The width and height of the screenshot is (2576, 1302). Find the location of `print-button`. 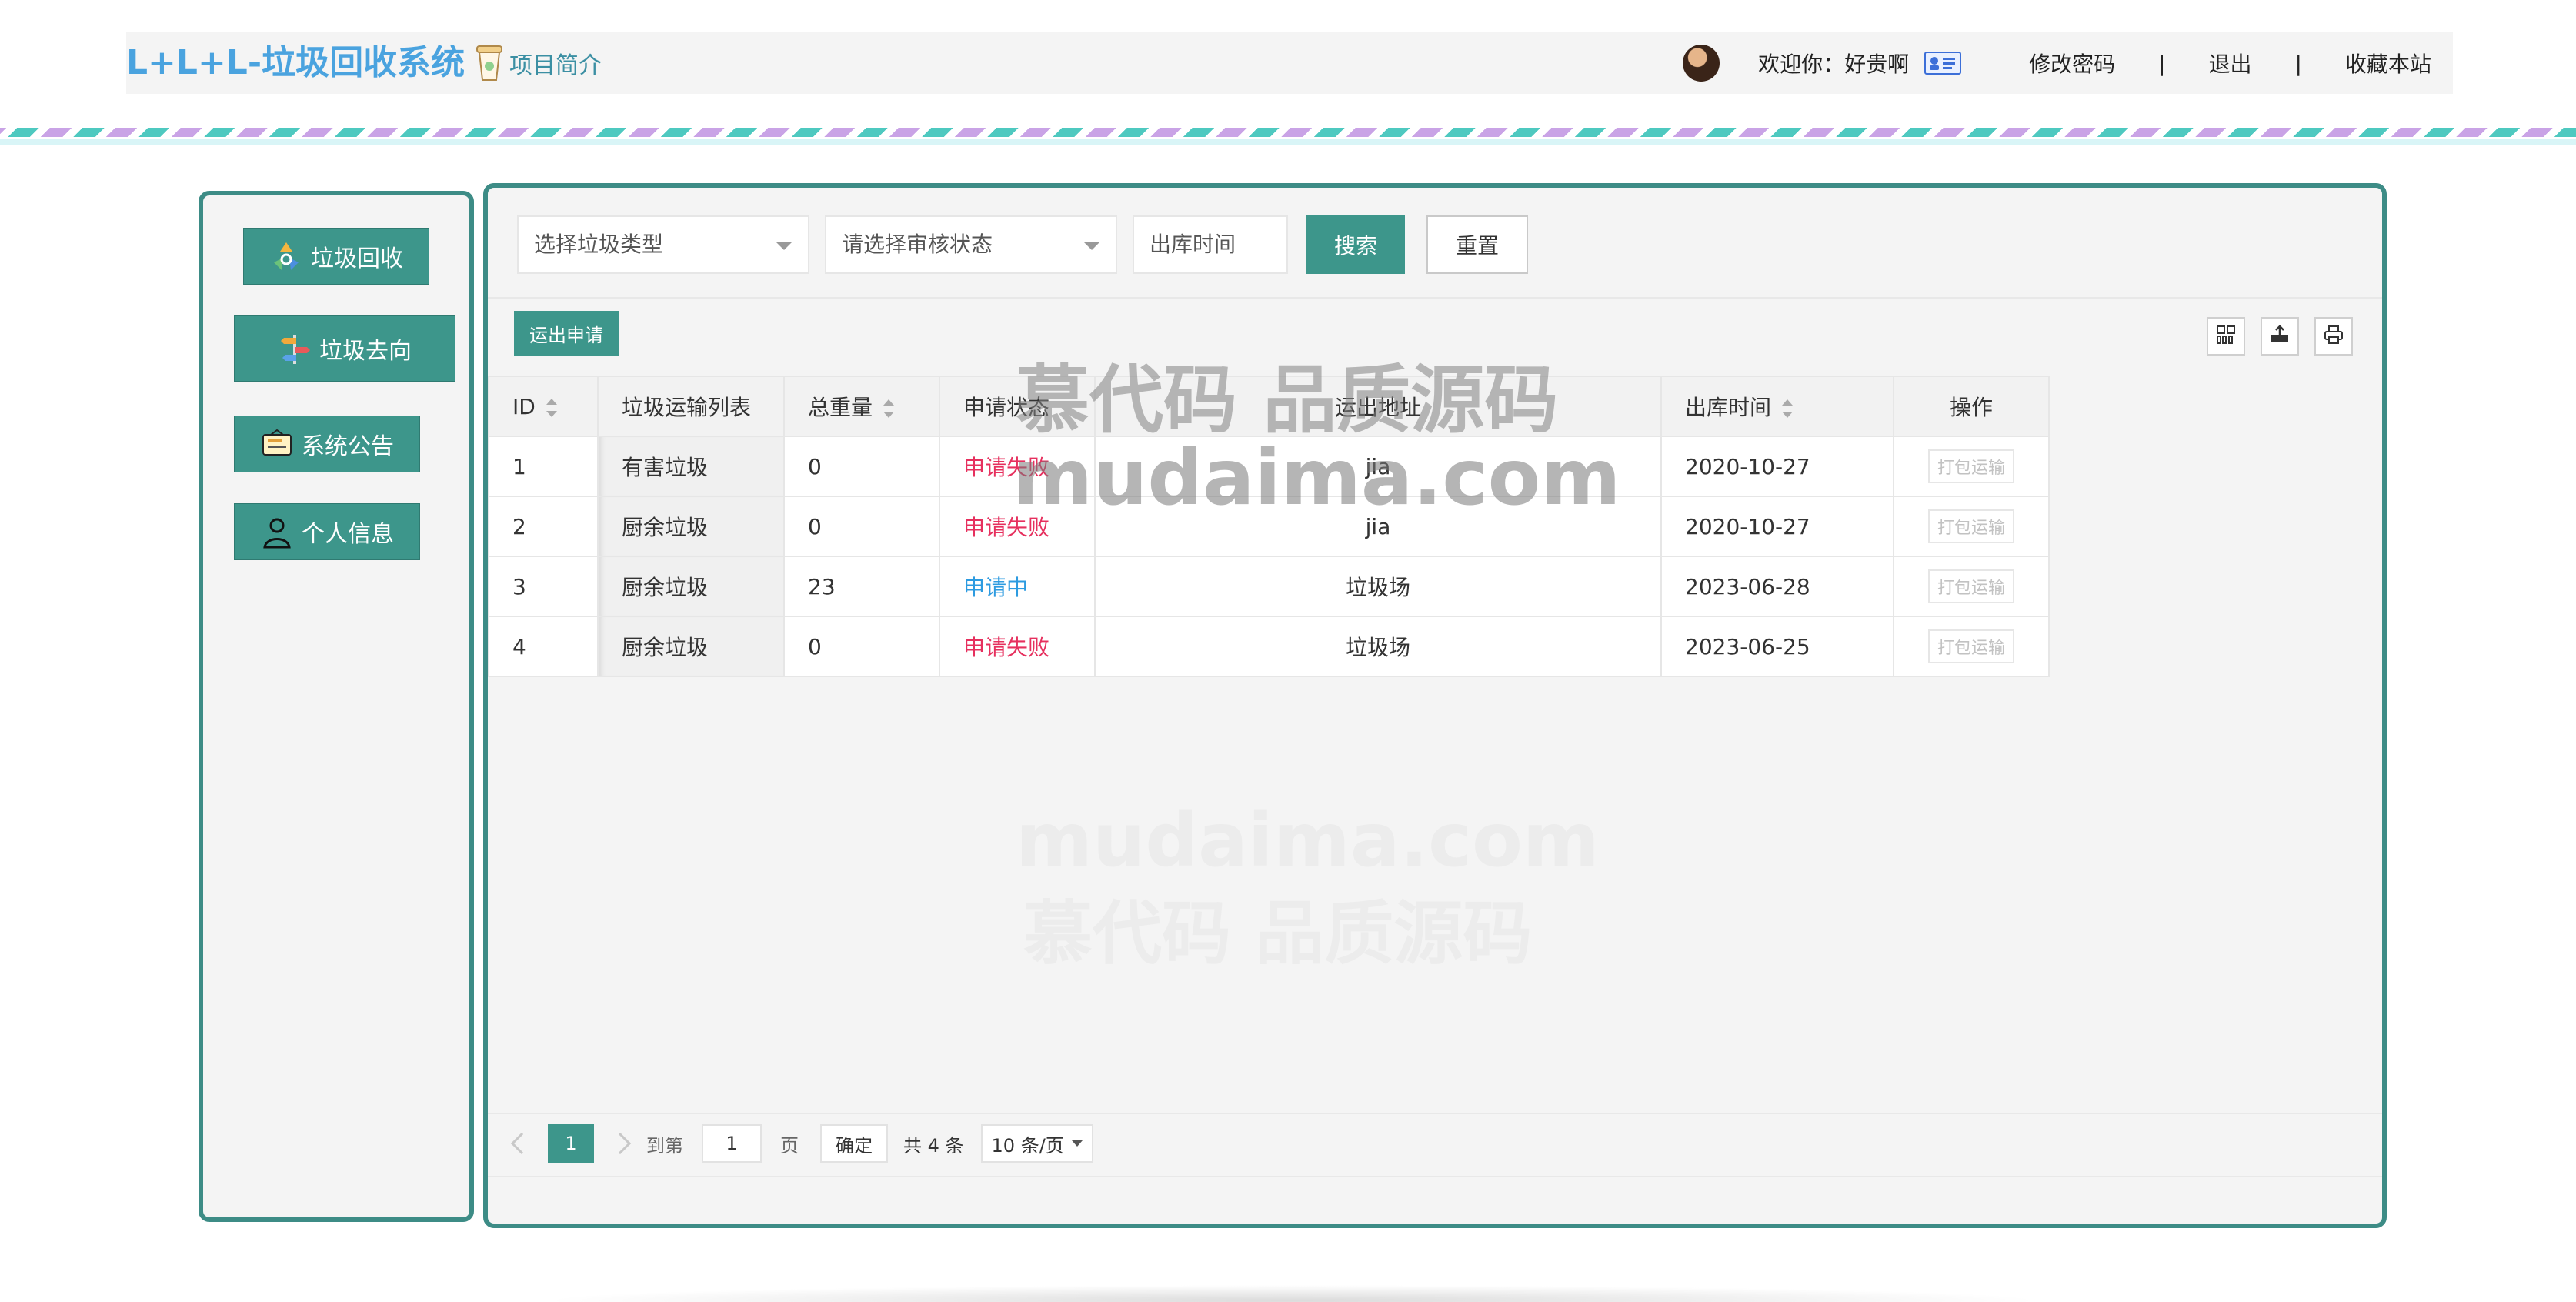

print-button is located at coordinates (2334, 336).